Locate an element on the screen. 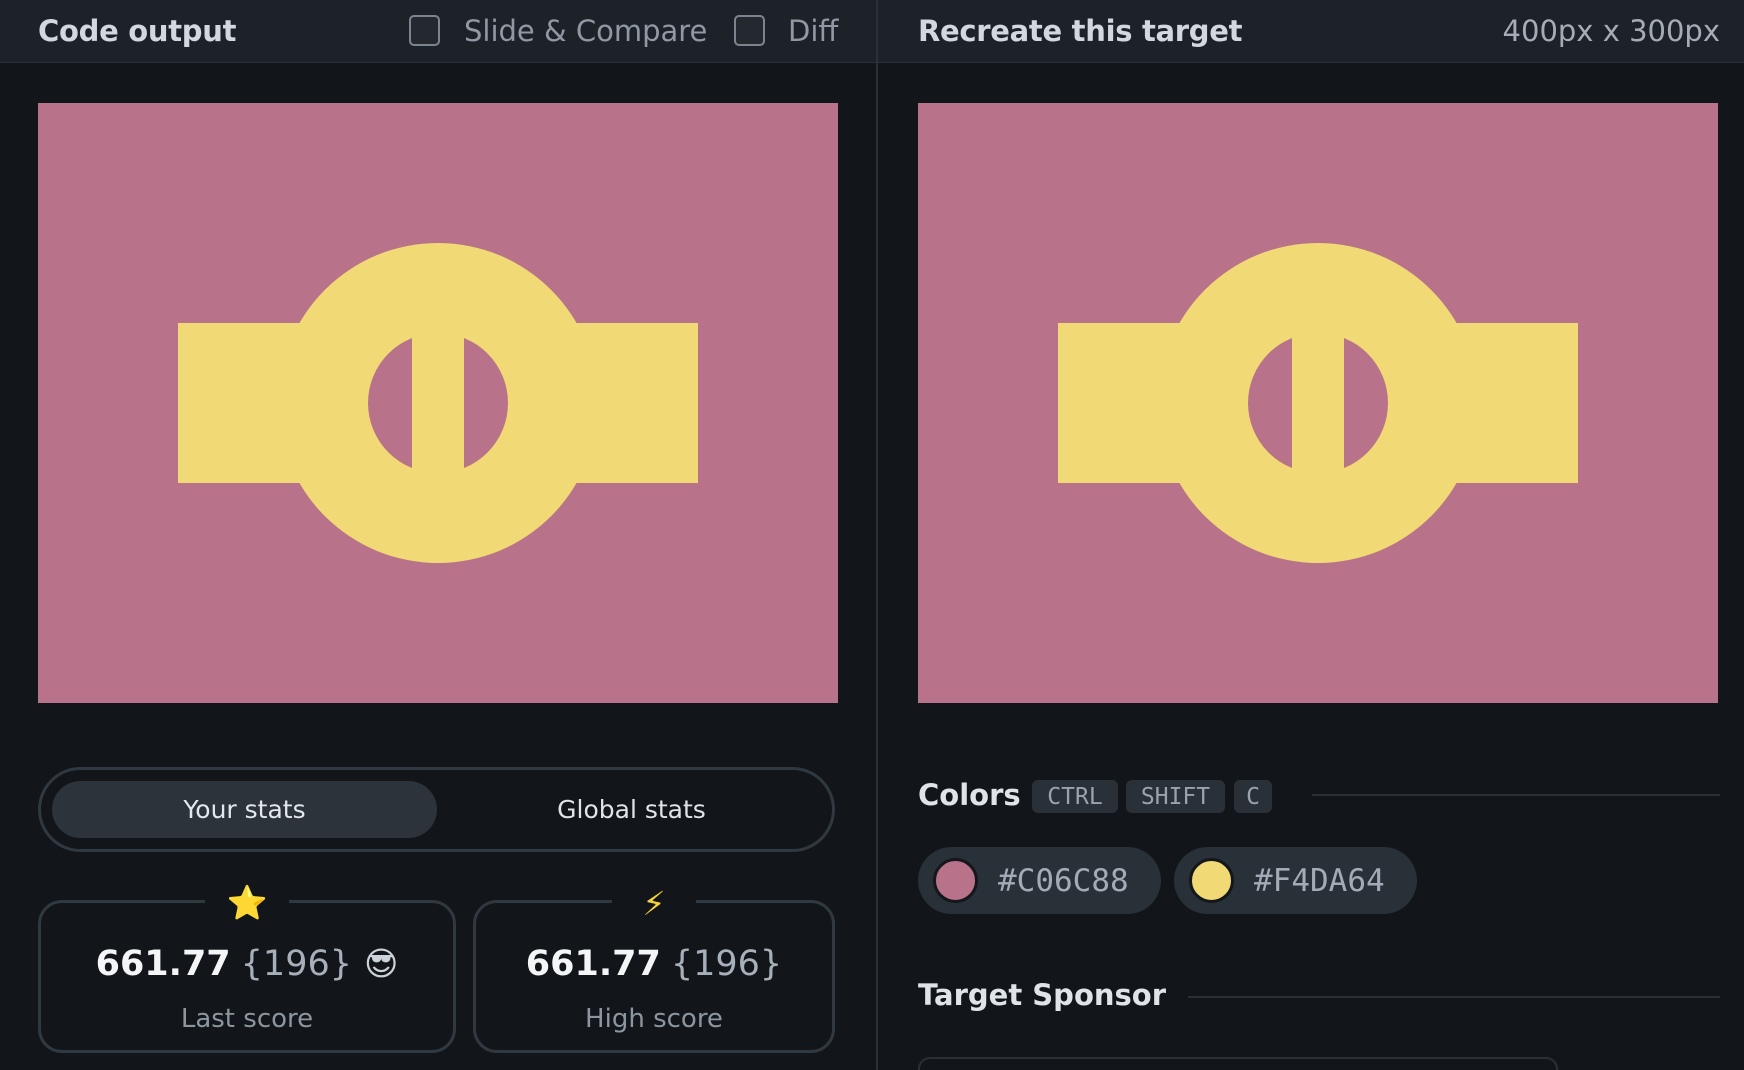  diff-checkbox is located at coordinates (749, 30).